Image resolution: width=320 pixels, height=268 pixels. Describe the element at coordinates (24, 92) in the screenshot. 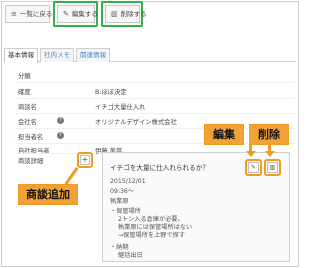

I see `field-label-probability: 確度` at that location.